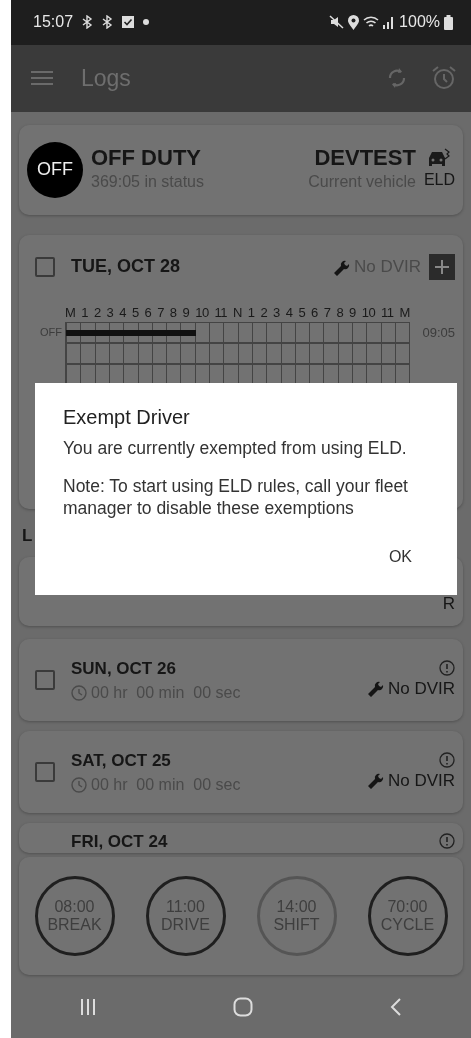 Image resolution: width=471 pixels, height=1038 pixels. I want to click on dialog-message: You are currently exempted from using ELD., so click(235, 449).